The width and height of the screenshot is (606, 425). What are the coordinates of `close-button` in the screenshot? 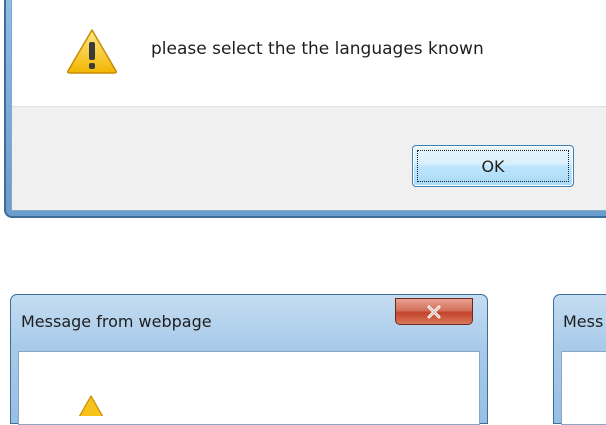 It's located at (434, 311).